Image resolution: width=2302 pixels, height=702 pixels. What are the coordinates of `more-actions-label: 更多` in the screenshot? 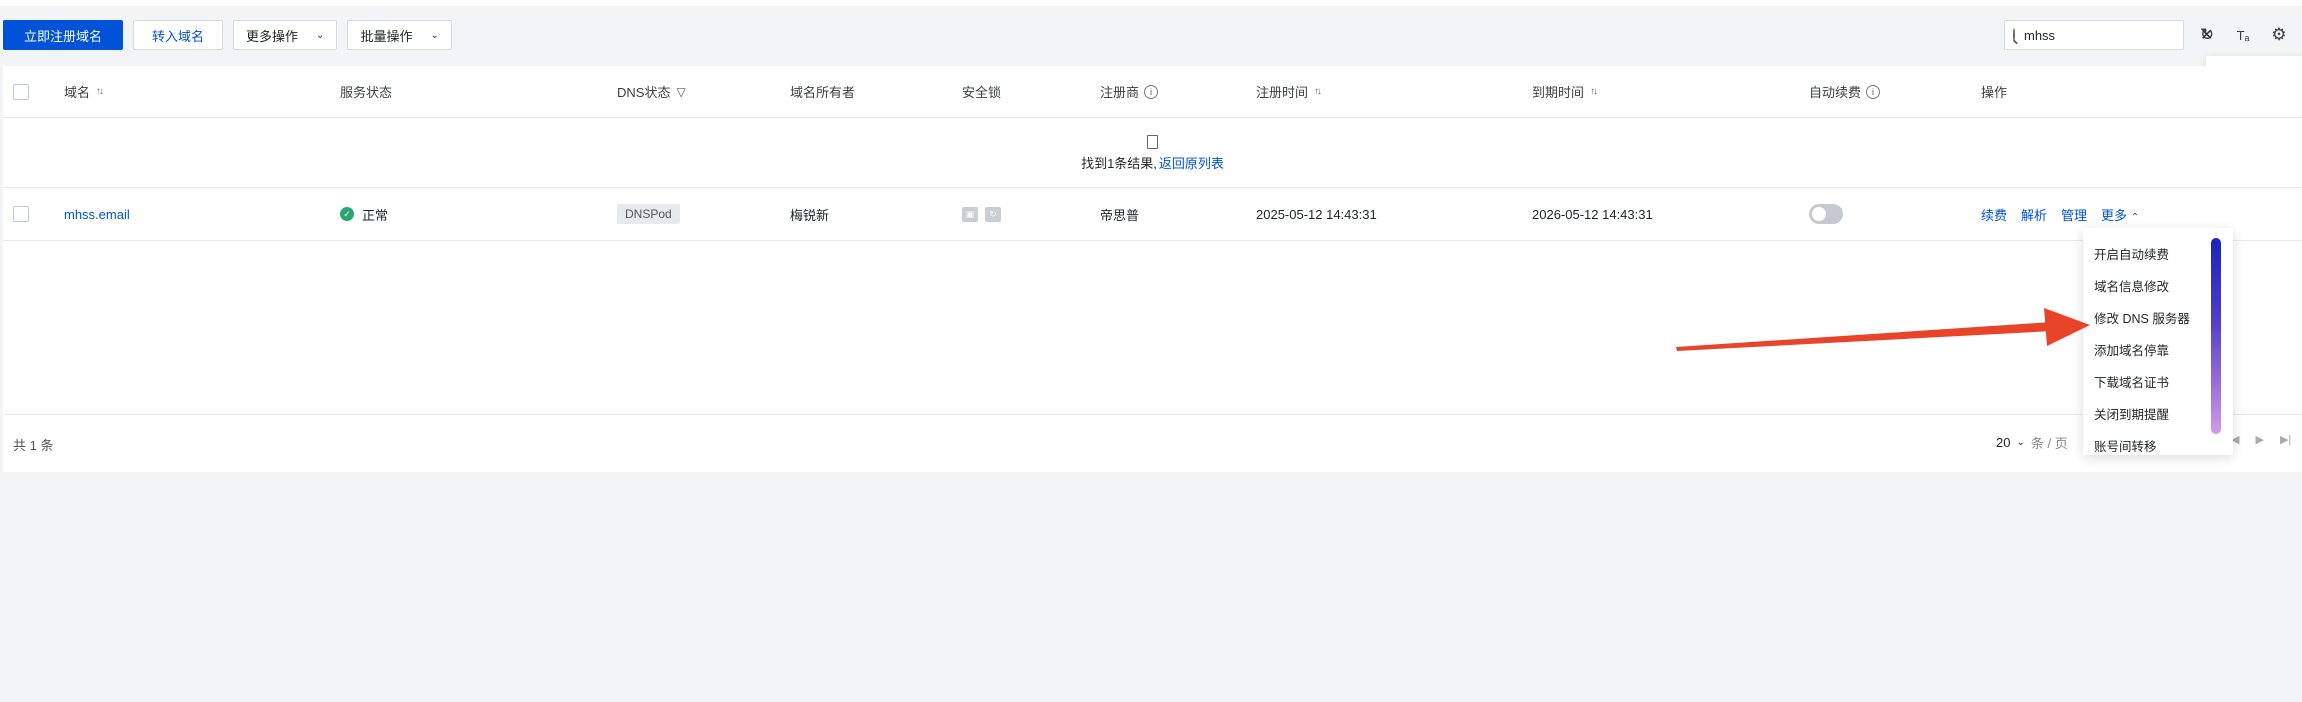 It's located at (2114, 215).